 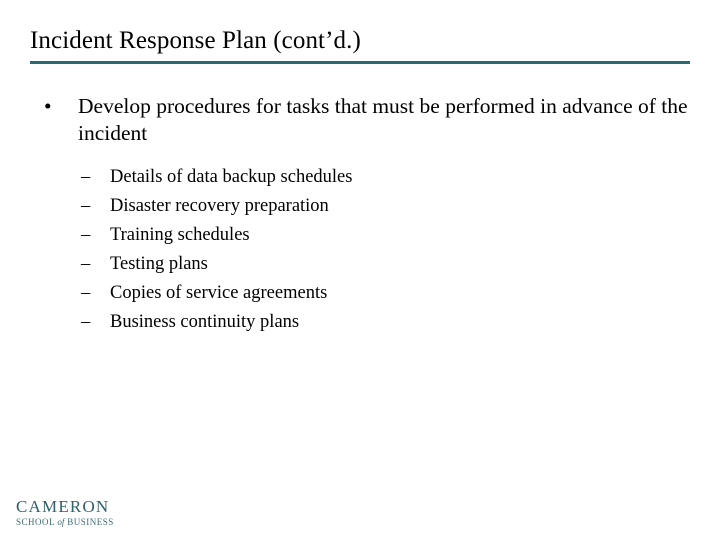 I want to click on list-item: – Training schedules, so click(x=360, y=235).